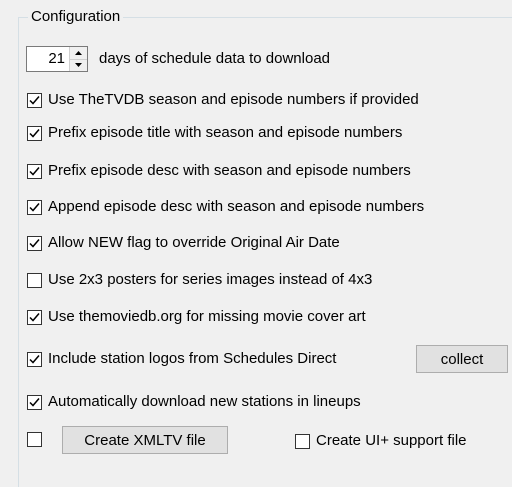 The width and height of the screenshot is (512, 487). What do you see at coordinates (145, 440) in the screenshot?
I see `create-xmltv-button: Create XMLTV file` at bounding box center [145, 440].